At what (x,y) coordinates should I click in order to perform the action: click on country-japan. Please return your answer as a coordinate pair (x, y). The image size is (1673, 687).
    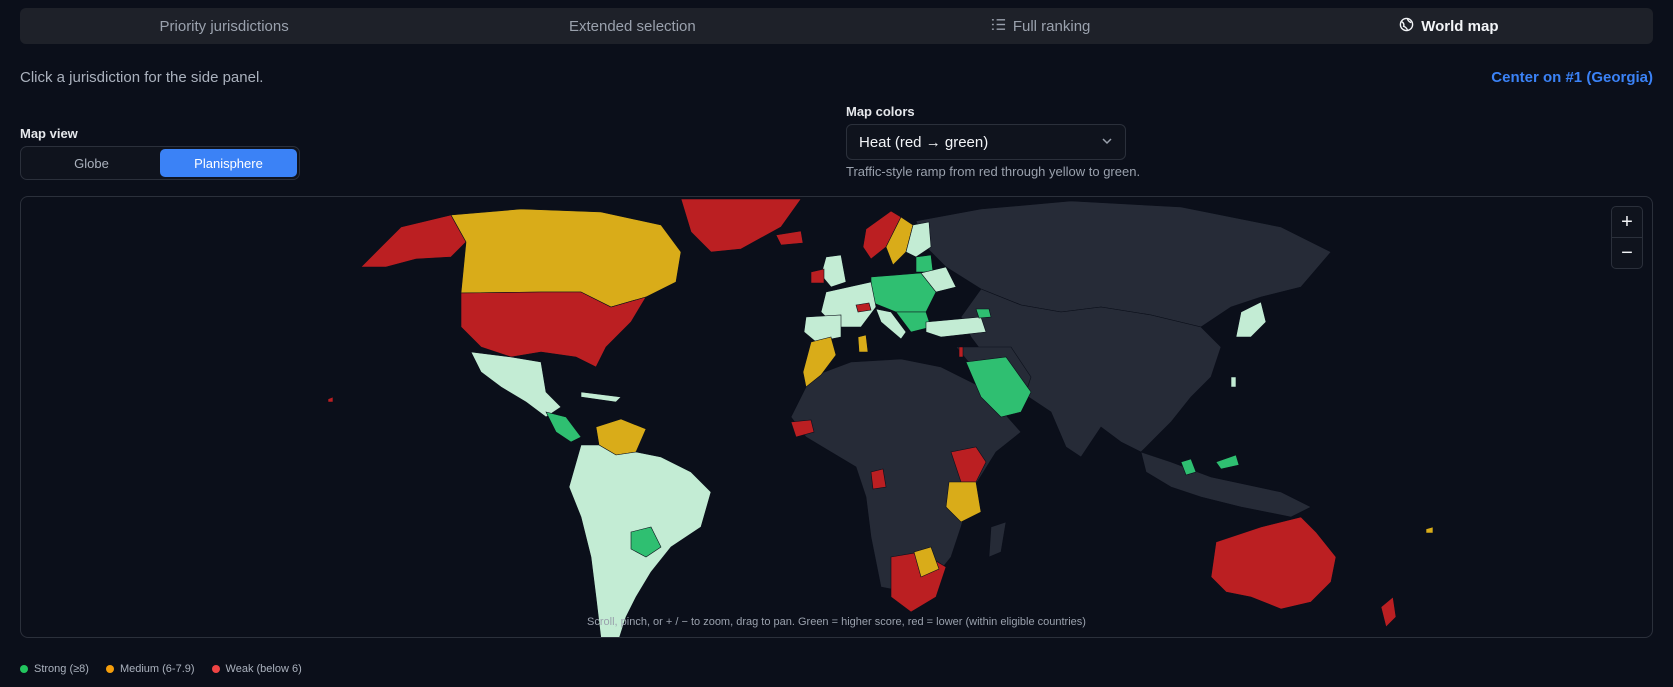
    Looking at the image, I should click on (1251, 319).